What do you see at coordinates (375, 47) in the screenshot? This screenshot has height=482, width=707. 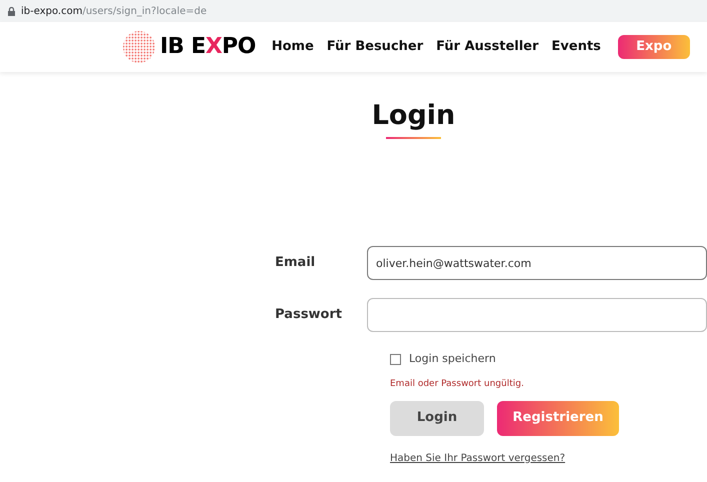 I see `nav-link: Für Besucher` at bounding box center [375, 47].